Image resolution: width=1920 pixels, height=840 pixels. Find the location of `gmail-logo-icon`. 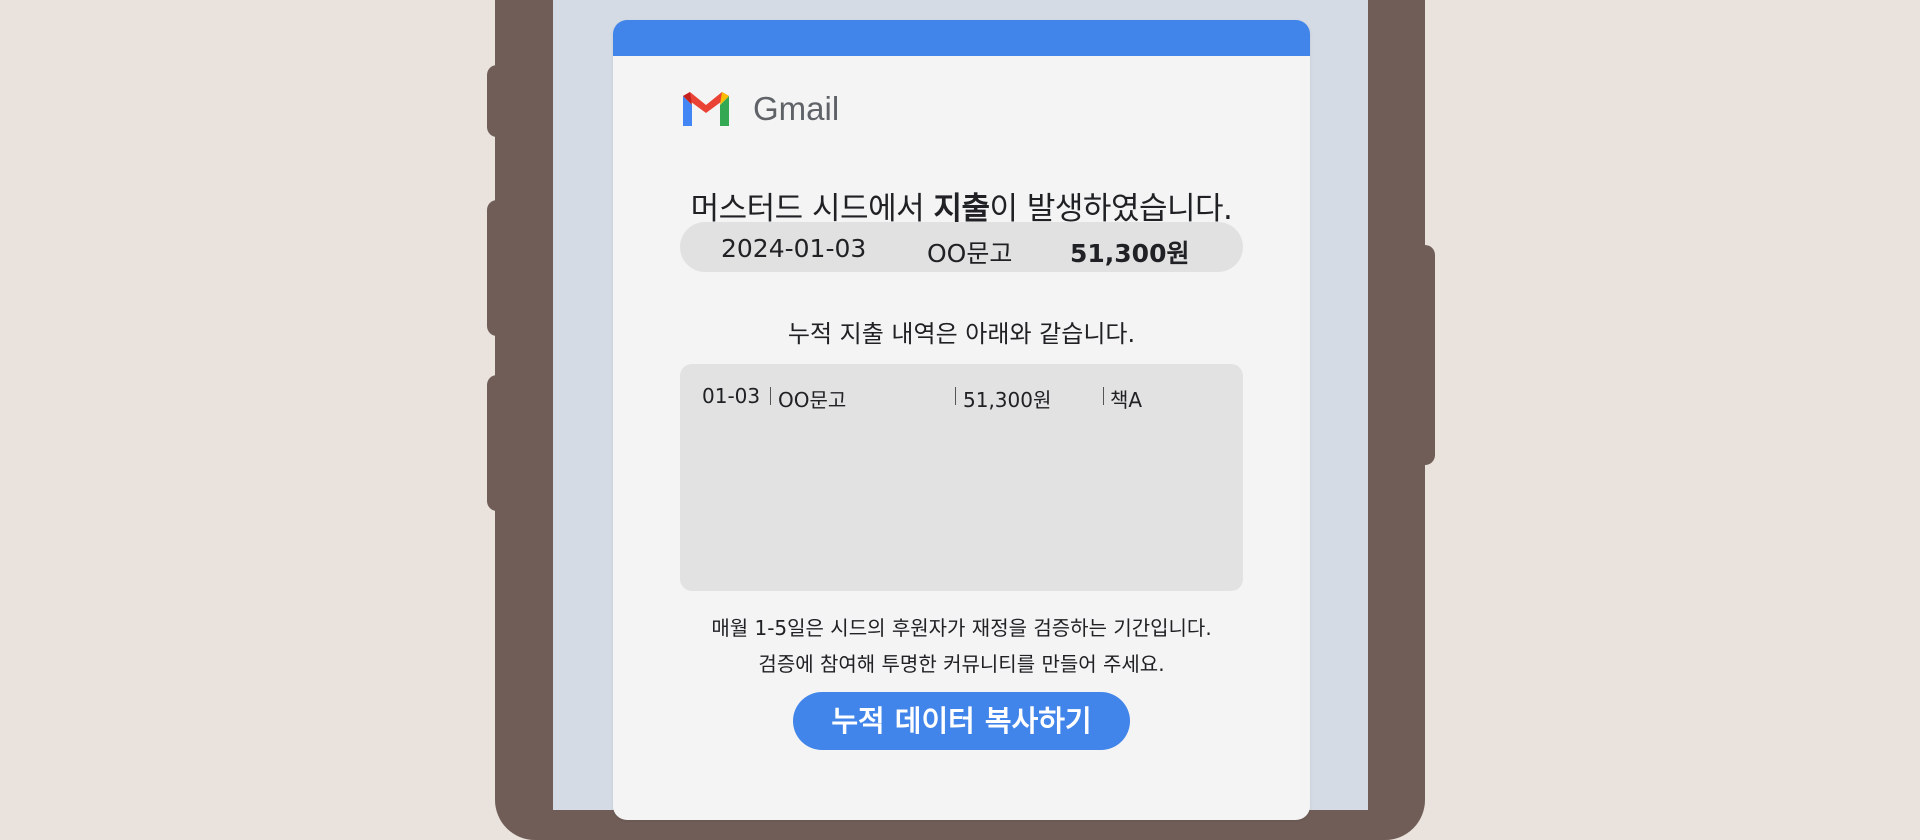

gmail-logo-icon is located at coordinates (706, 109).